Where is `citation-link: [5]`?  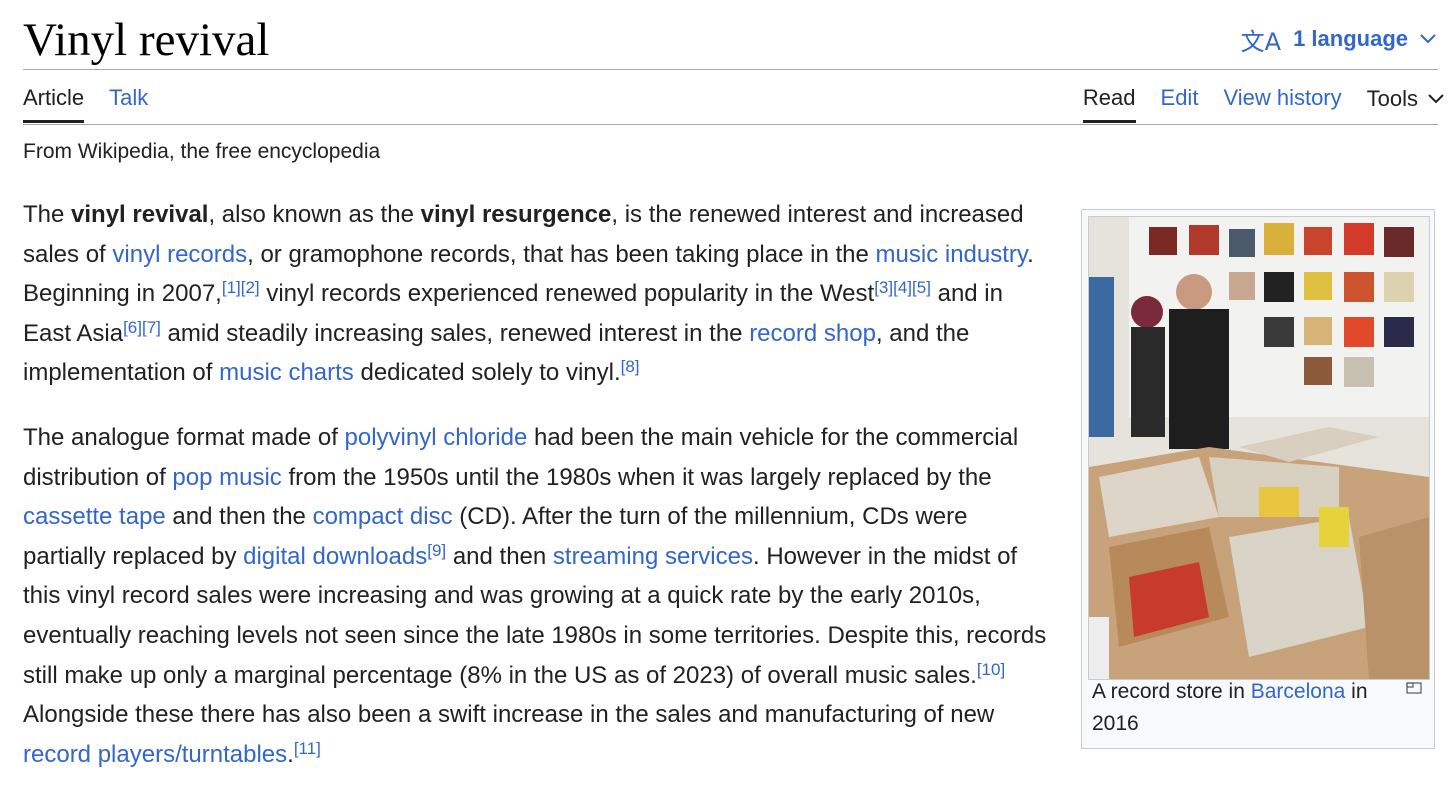 citation-link: [5] is located at coordinates (921, 287).